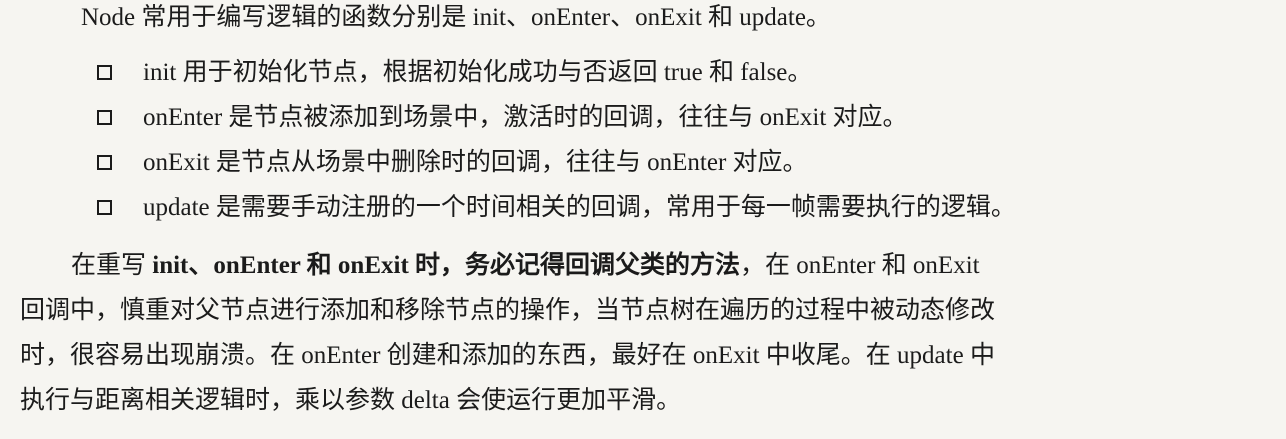 The height and width of the screenshot is (439, 1286). What do you see at coordinates (351, 400) in the screenshot?
I see `paragraph-line4: 执行与距离相关逻辑时，乘以参数 delta 会使运行更加平滑。` at bounding box center [351, 400].